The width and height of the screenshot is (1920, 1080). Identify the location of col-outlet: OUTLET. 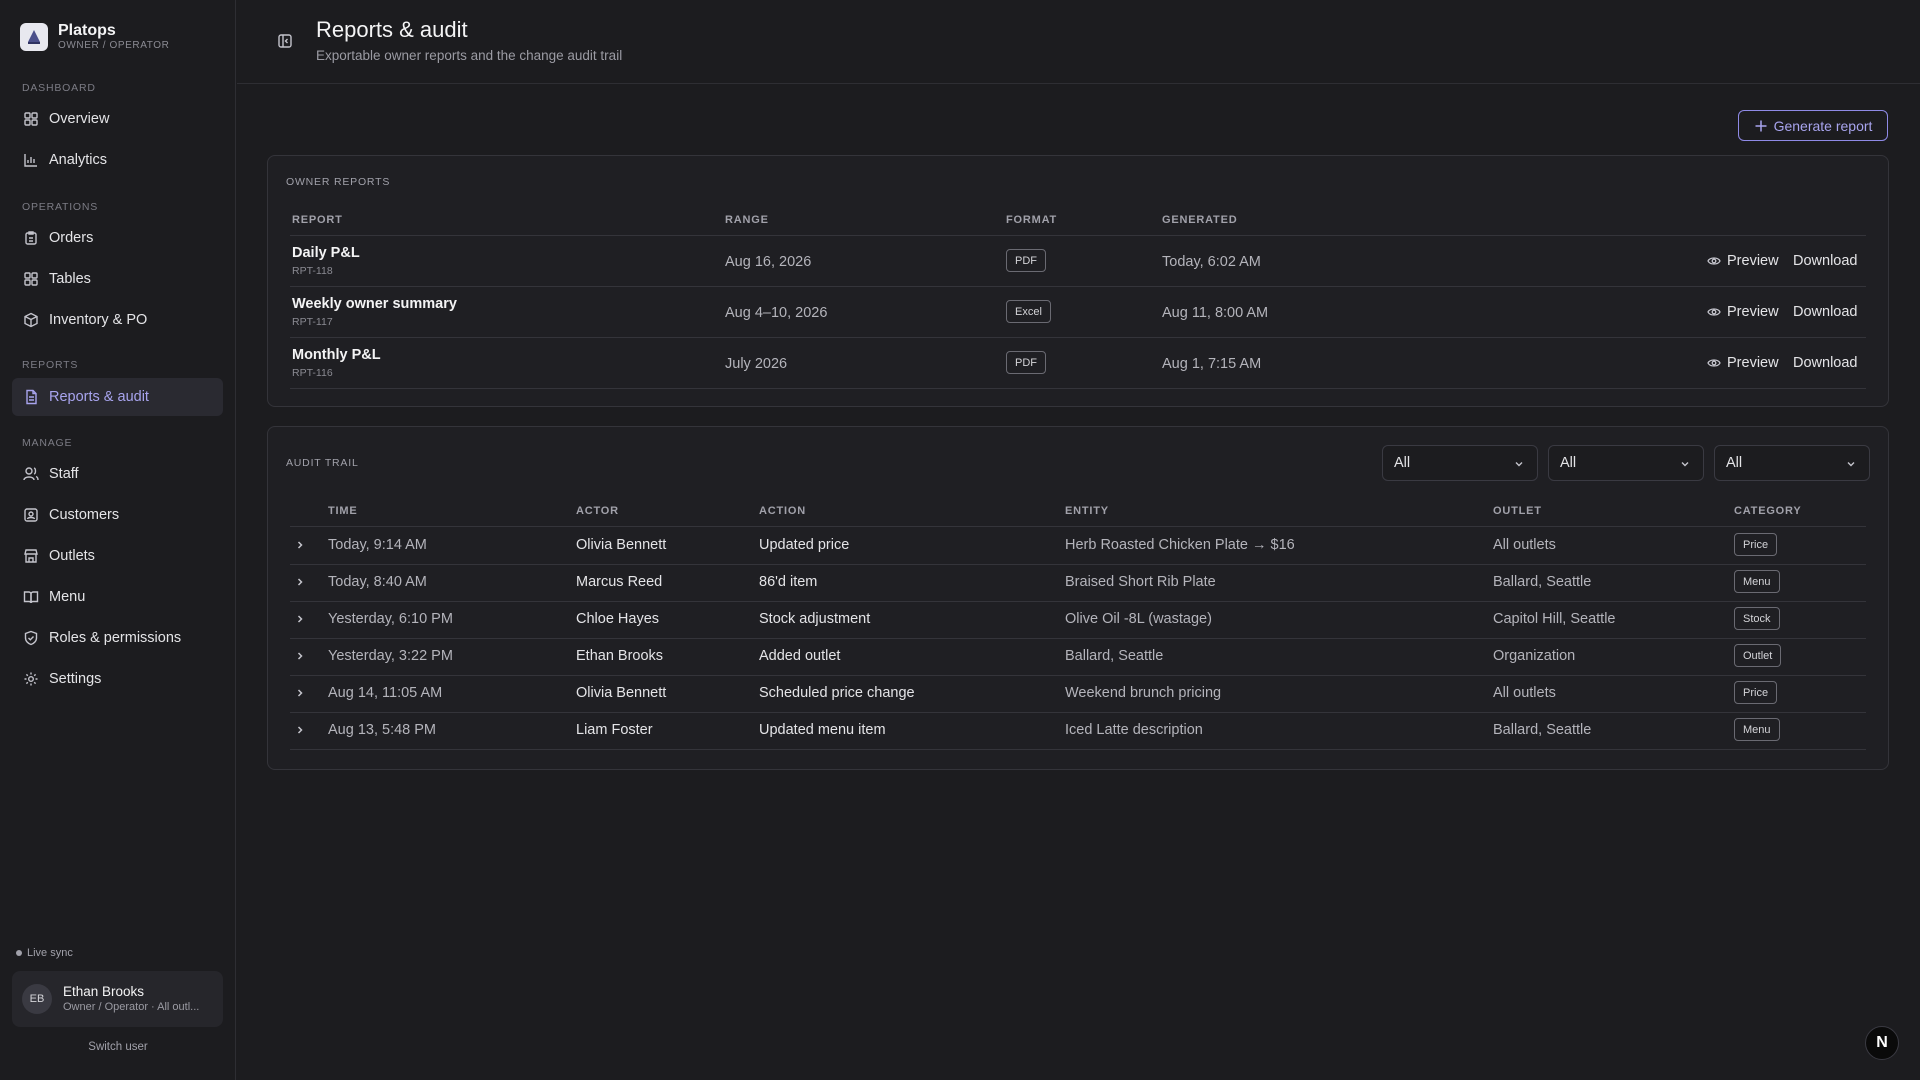
(1517, 511).